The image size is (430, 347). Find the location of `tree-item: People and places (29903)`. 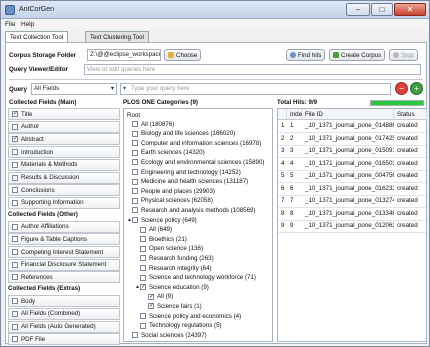

tree-item: People and places (29903) is located at coordinates (171, 191).